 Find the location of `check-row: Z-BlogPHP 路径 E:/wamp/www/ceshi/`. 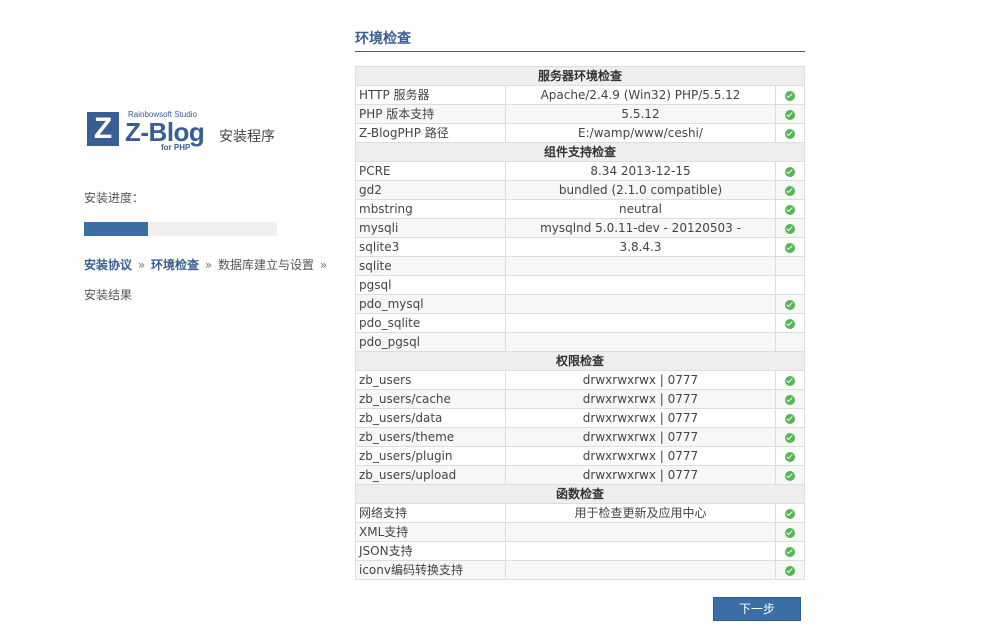

check-row: Z-BlogPHP 路径 E:/wamp/www/ceshi/ is located at coordinates (580, 133).